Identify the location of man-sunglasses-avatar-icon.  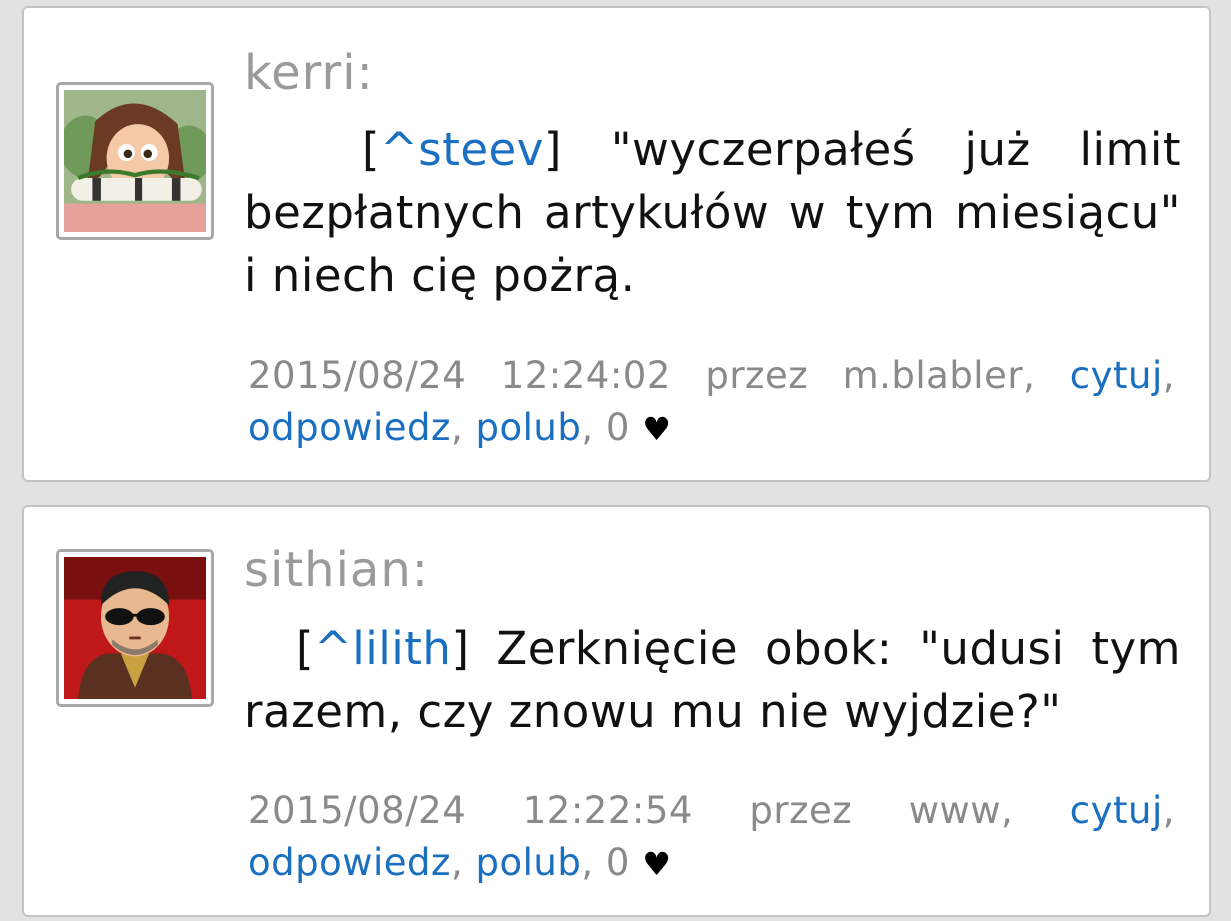
(135, 628).